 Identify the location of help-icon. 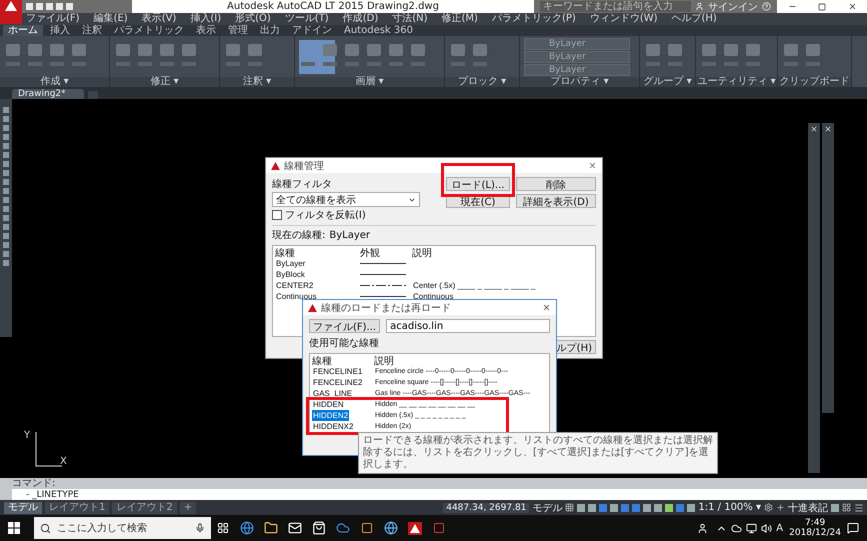
(766, 6).